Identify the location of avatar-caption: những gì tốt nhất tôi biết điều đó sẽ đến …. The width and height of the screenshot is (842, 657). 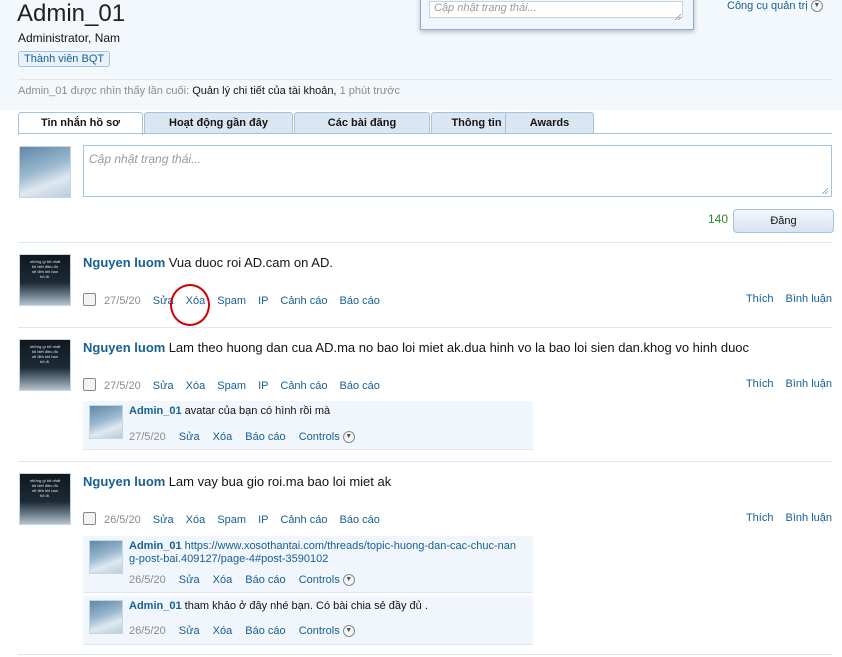
(45, 269).